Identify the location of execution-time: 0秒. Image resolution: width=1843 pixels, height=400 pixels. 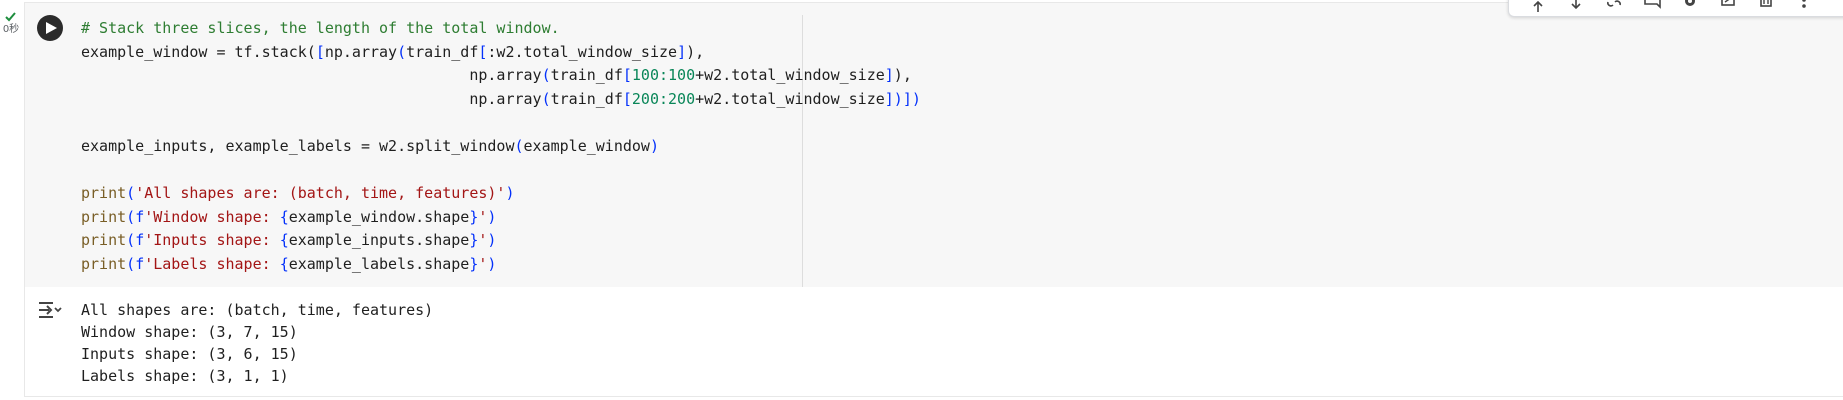
(11, 29).